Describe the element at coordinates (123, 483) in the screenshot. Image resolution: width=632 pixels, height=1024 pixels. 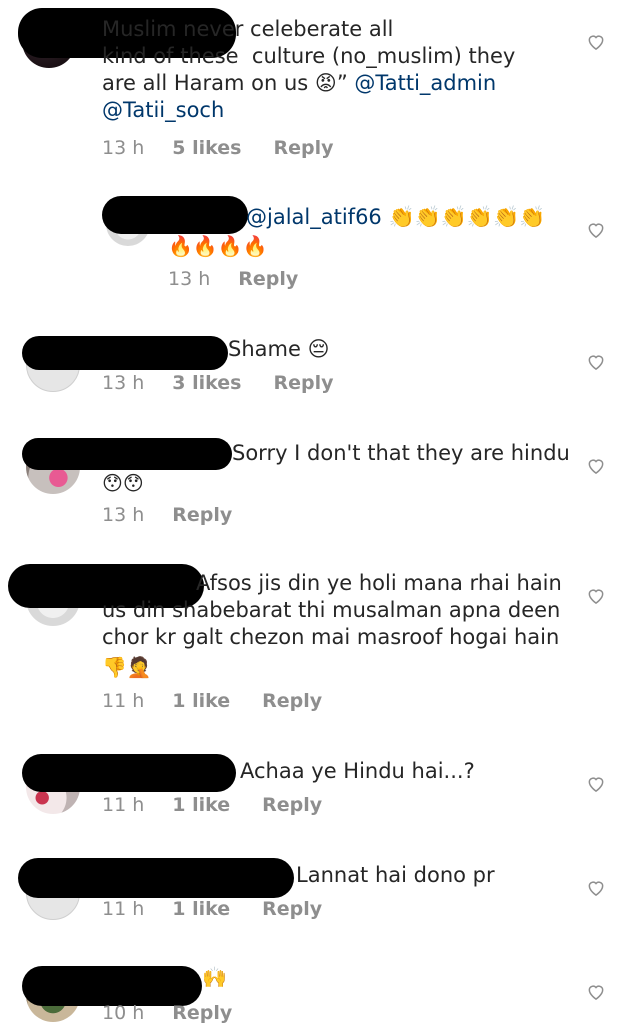
I see `emoji-text: 😯😯` at that location.